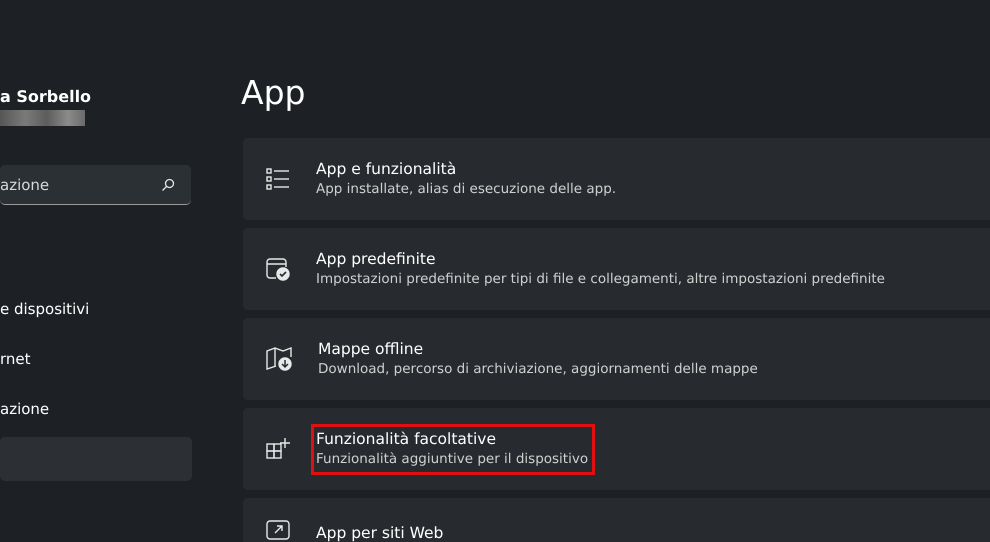  Describe the element at coordinates (538, 369) in the screenshot. I see `card-description: Download, percorso di archiviazione, aggiornamenti delle mappe` at that location.